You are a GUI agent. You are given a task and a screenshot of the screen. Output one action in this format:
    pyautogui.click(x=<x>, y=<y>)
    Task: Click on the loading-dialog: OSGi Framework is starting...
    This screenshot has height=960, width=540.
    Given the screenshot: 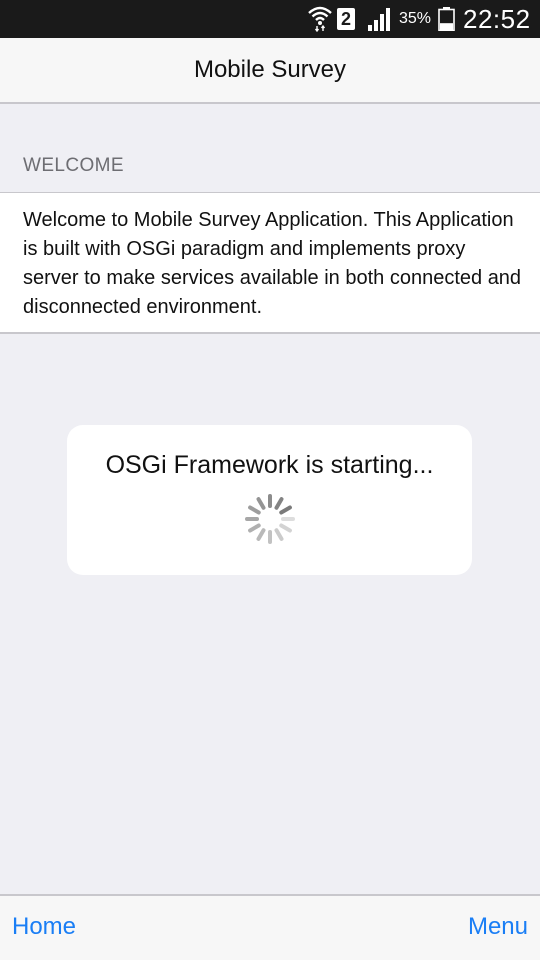 What is the action you would take?
    pyautogui.click(x=269, y=500)
    